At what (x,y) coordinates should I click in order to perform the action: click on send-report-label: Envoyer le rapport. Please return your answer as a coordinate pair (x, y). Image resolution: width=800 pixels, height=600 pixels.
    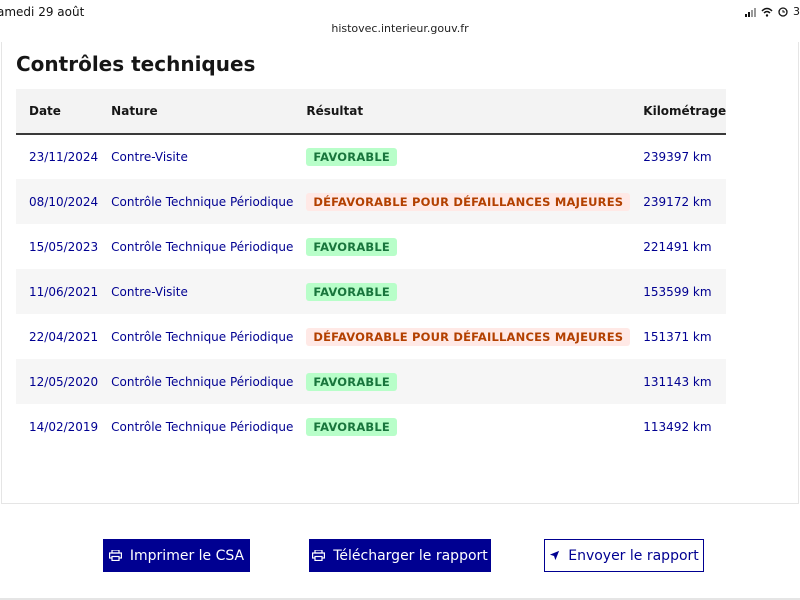
    Looking at the image, I should click on (633, 555).